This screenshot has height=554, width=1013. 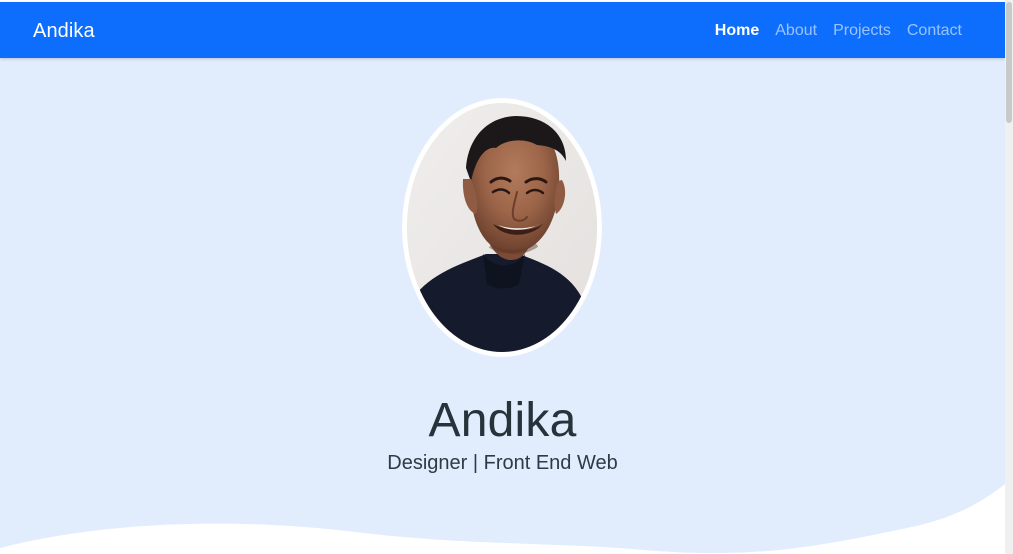 I want to click on profile-photo, so click(x=502, y=227).